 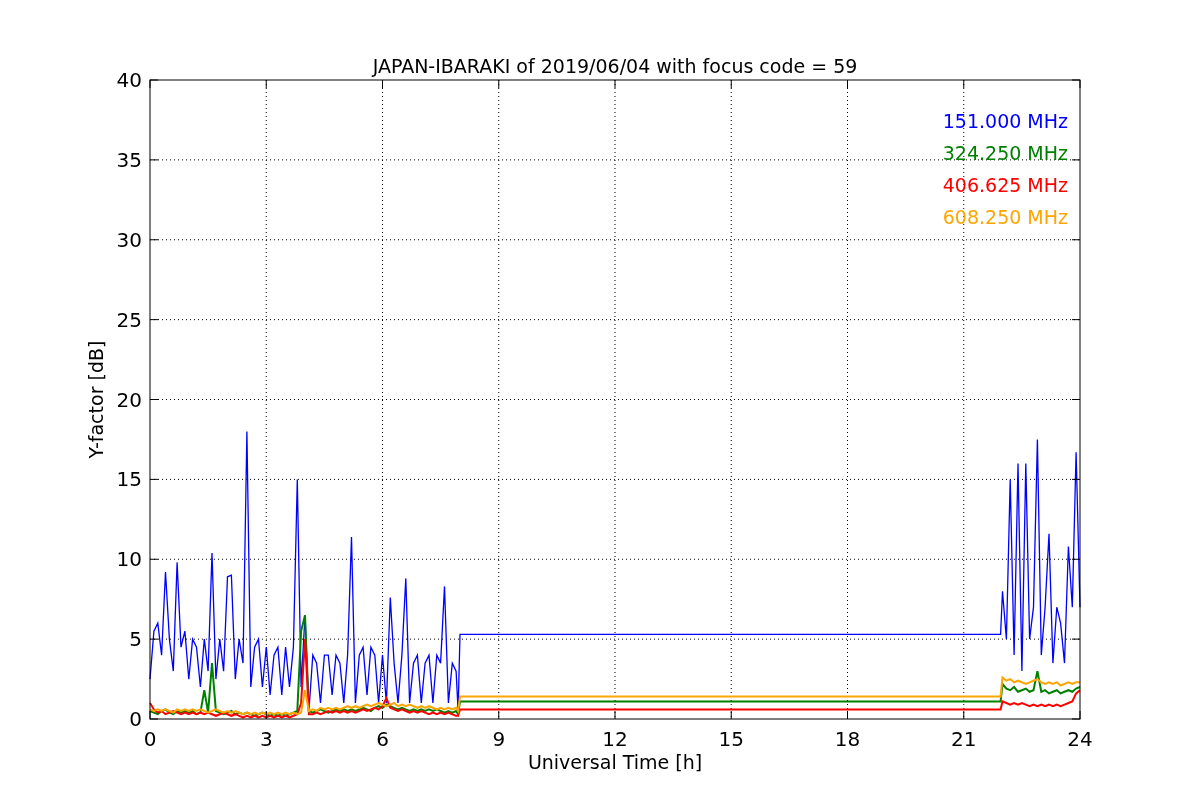 What do you see at coordinates (150, 739) in the screenshot?
I see `x-tick-label: 0` at bounding box center [150, 739].